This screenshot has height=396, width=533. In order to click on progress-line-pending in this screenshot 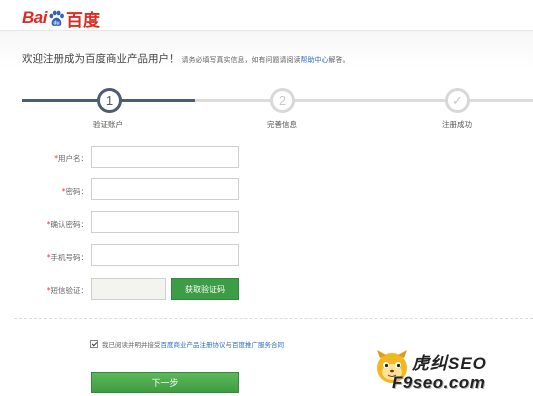, I will do `click(364, 100)`.